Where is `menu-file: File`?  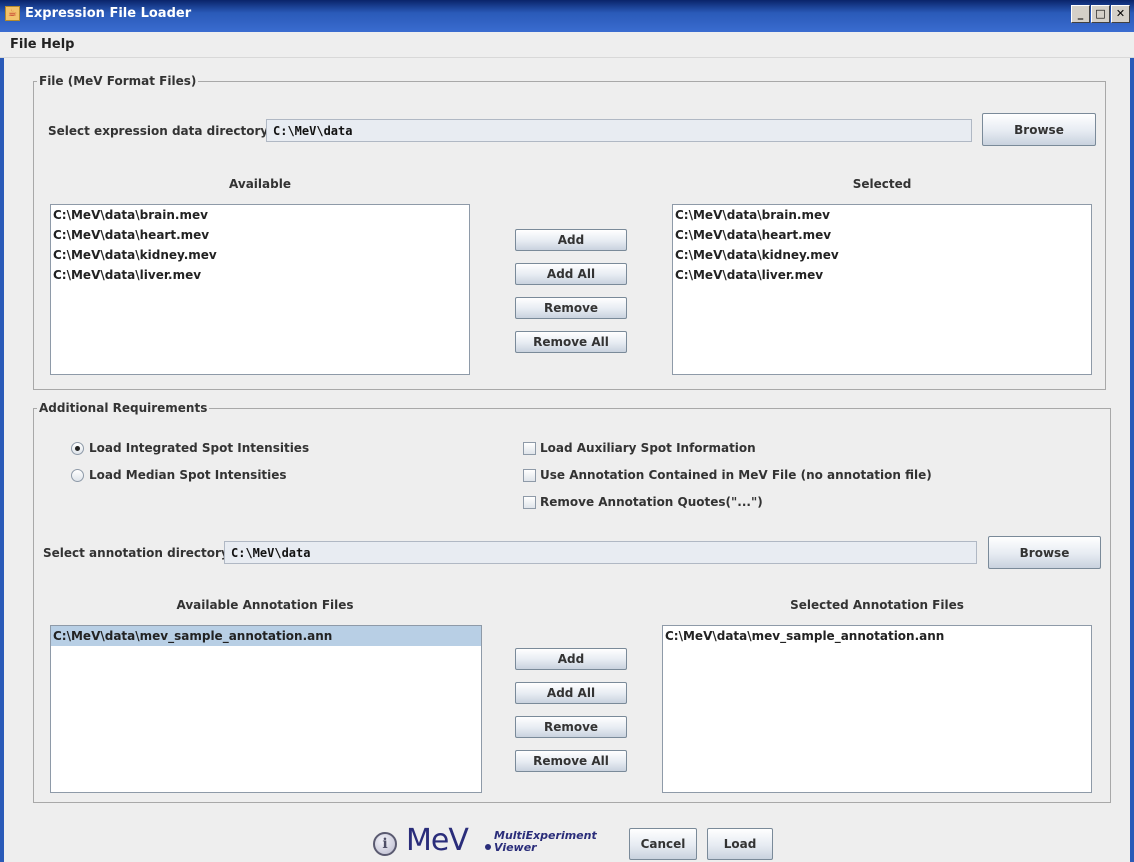 menu-file: File is located at coordinates (23, 44).